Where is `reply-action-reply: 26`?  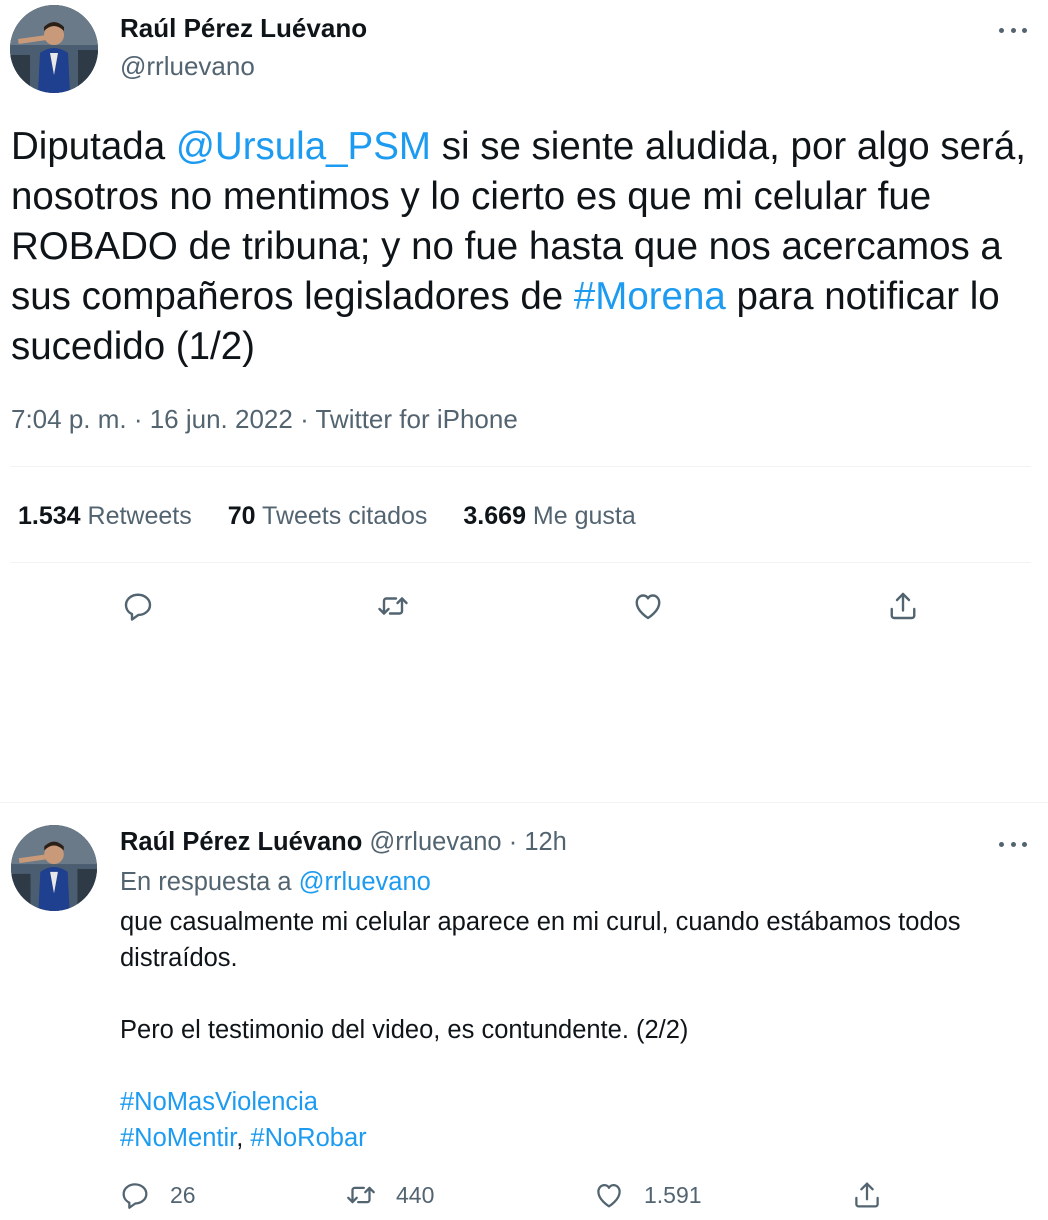
reply-action-reply: 26 is located at coordinates (157, 1195).